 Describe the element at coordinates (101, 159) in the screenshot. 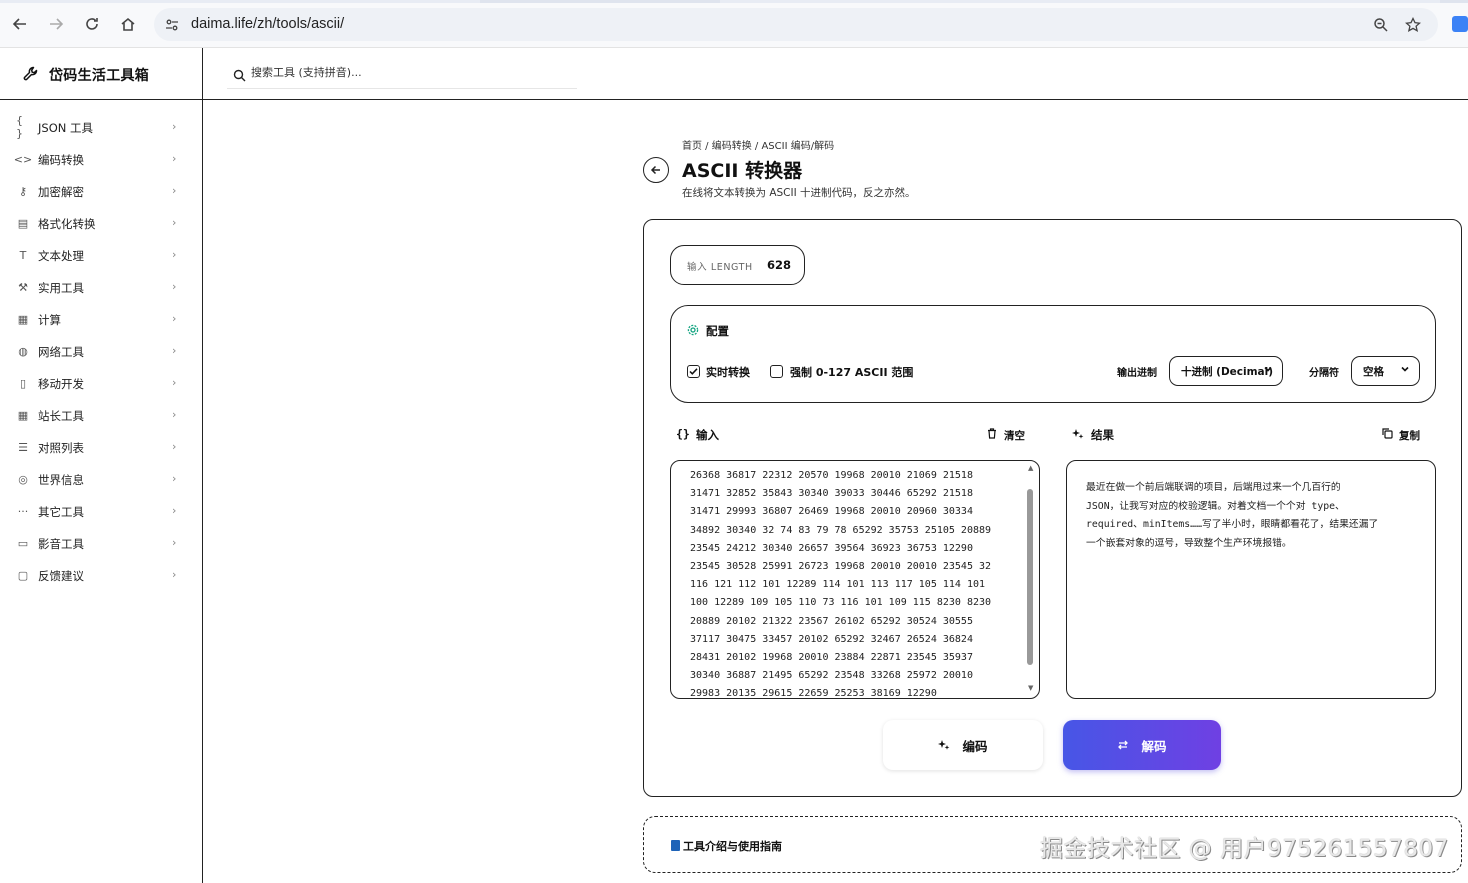

I see `sidebar-item: <> 编码转换 ›` at that location.